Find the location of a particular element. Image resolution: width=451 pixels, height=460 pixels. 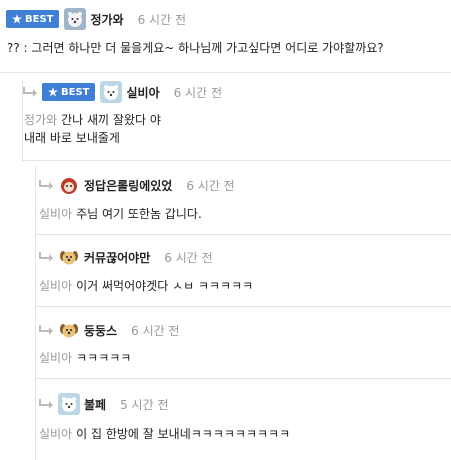

comment-header: 둥둥스 6 시간 전 is located at coordinates (109, 330).